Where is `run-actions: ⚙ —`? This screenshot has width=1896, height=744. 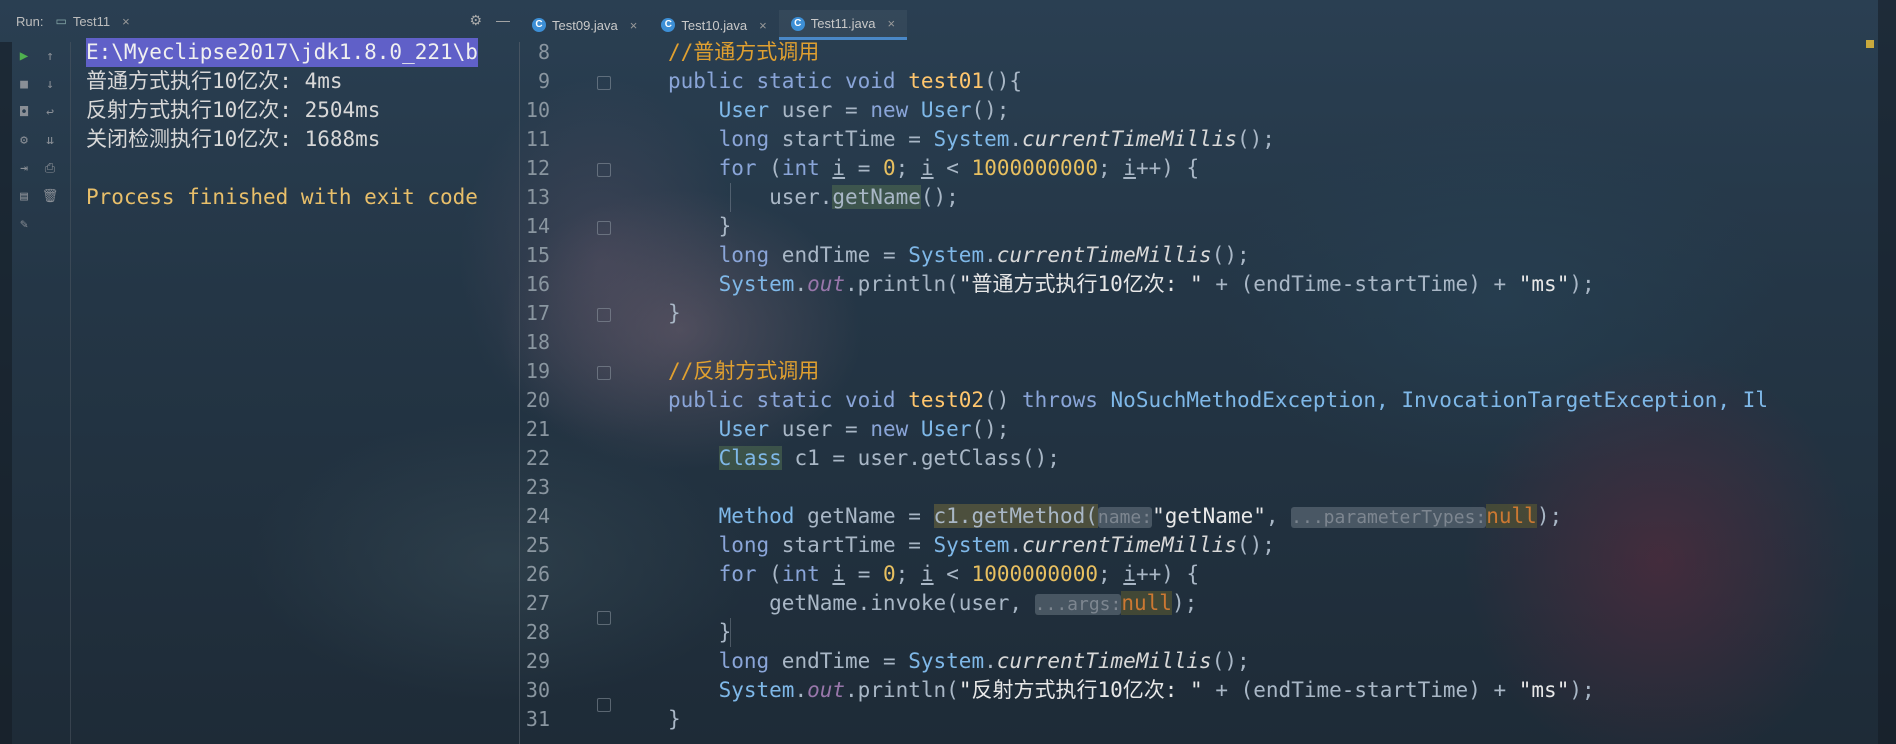 run-actions: ⚙ — is located at coordinates (489, 20).